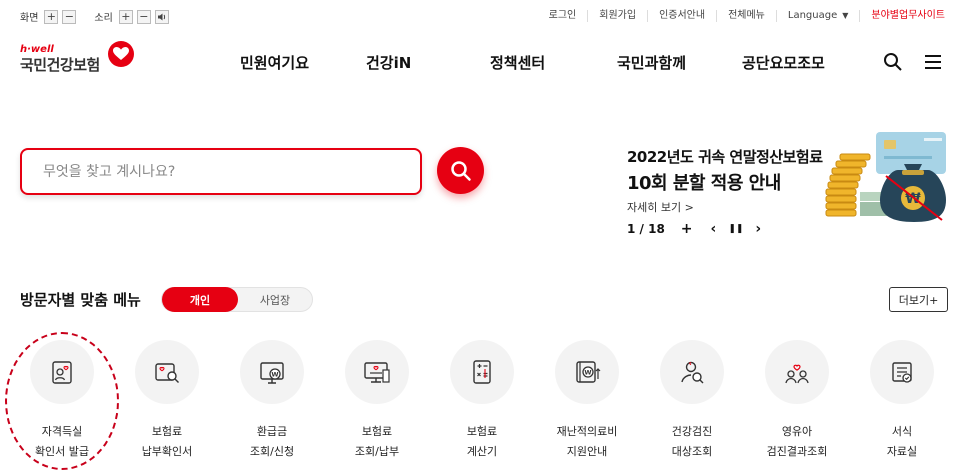 The width and height of the screenshot is (963, 474). What do you see at coordinates (618, 16) in the screenshot?
I see `signup-link: 회원가입` at bounding box center [618, 16].